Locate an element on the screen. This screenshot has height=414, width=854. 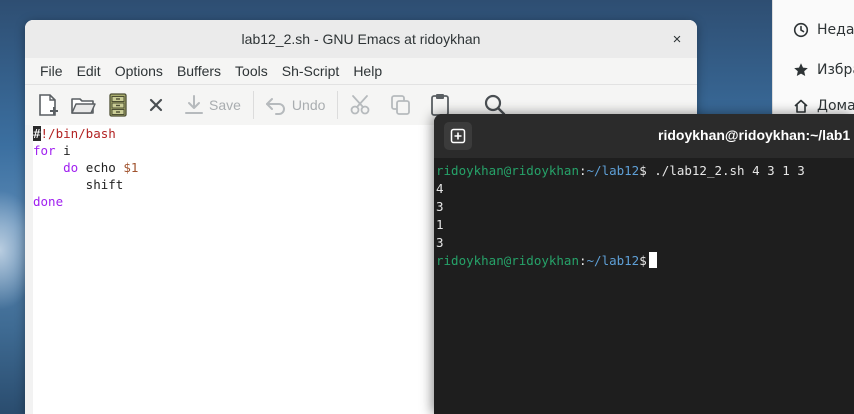
terminal-prompt-line: ridoykhan@ridoykhan:~/lab12$ is located at coordinates (645, 261).